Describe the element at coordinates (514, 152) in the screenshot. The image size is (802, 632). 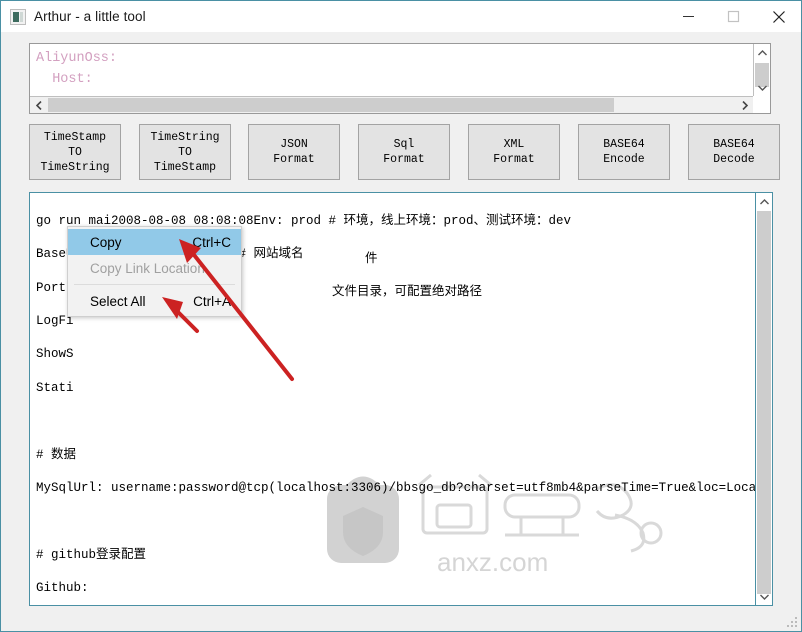
I see `button-xml-format: XML Format` at that location.